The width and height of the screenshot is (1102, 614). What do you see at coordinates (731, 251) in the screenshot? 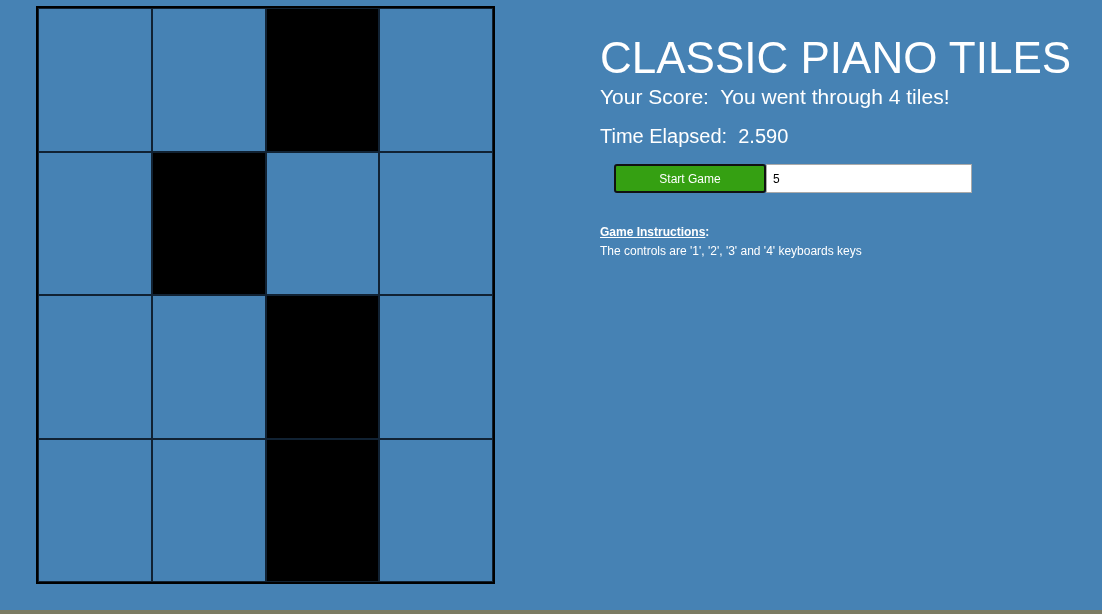
I see `instructions-text: The controls are '1', '2', '3' and '4' keyboards keys` at bounding box center [731, 251].